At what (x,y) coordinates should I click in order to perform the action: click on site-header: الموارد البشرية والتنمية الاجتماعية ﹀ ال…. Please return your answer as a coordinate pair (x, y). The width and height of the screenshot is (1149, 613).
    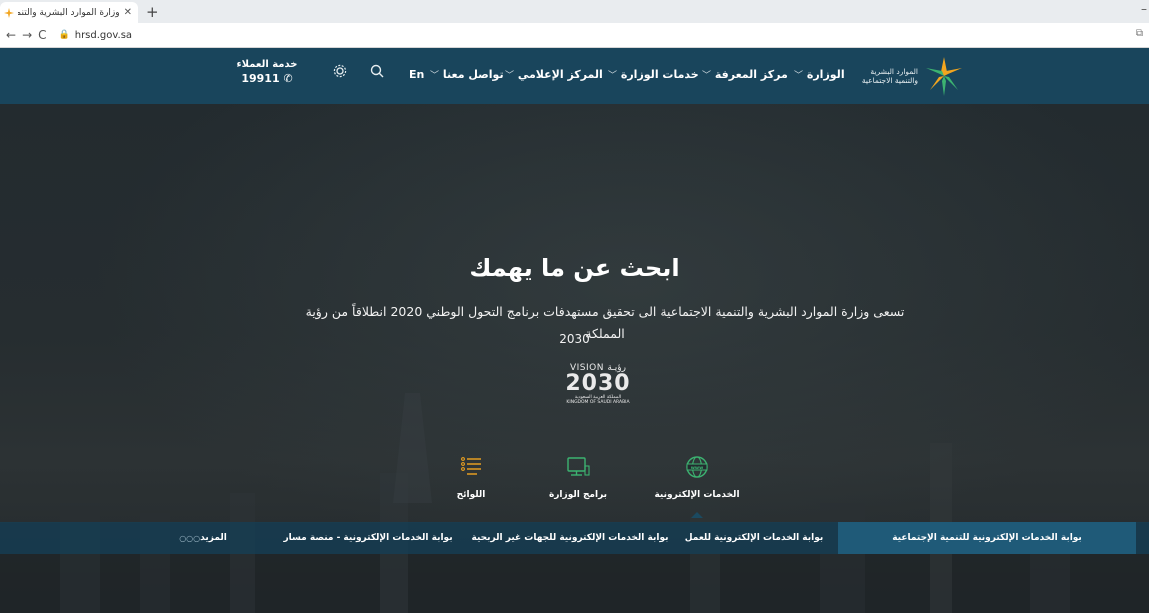
    Looking at the image, I should click on (574, 76).